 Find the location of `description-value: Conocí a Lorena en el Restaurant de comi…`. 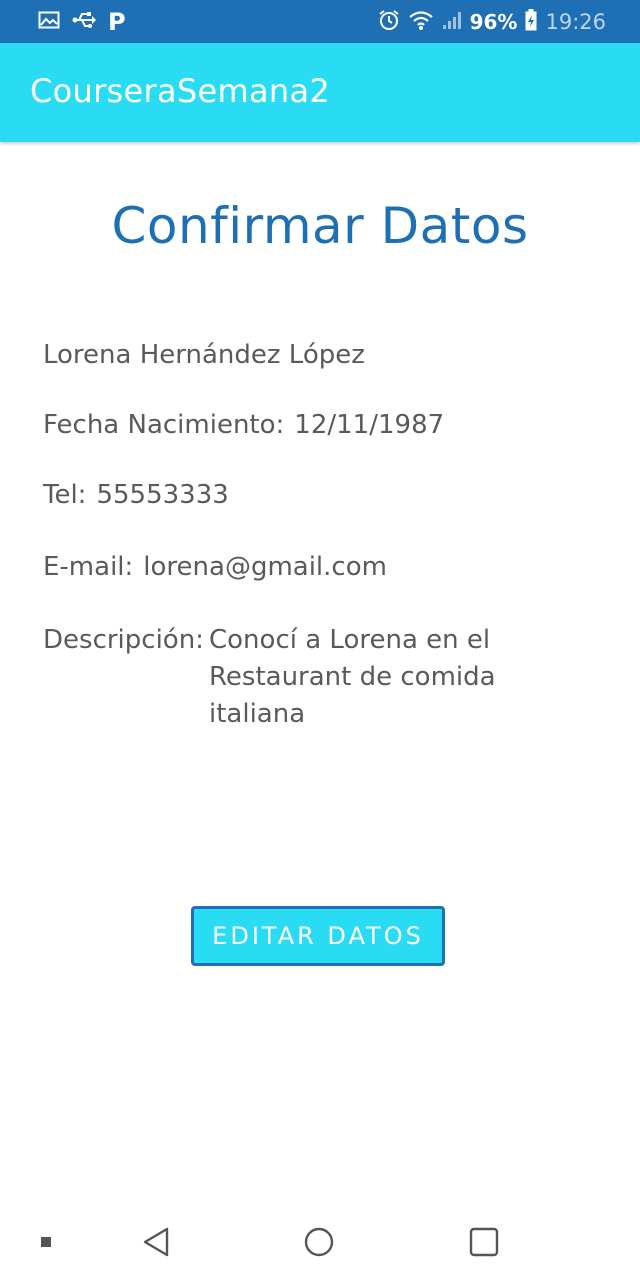

description-value: Conocí a Lorena en el Restaurant de comi… is located at coordinates (352, 677).